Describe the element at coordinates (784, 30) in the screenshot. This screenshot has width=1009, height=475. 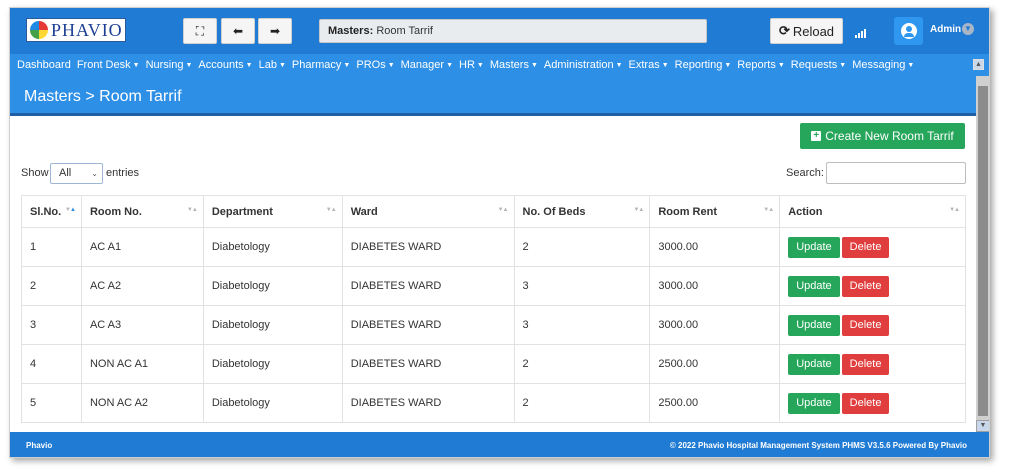
I see `reload-icon: ⟳` at that location.